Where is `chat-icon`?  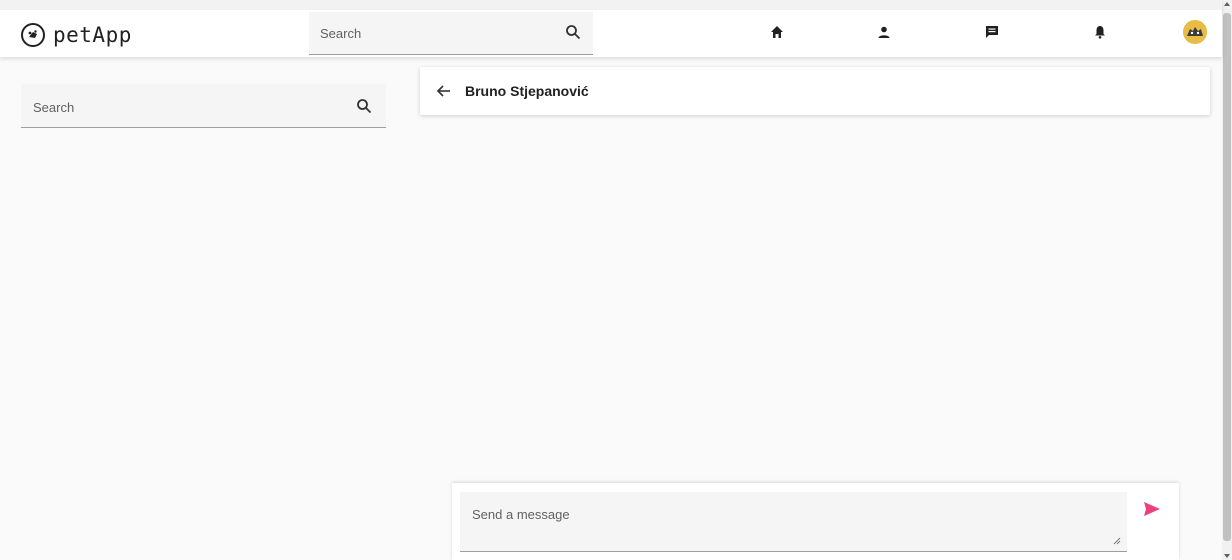
chat-icon is located at coordinates (992, 32).